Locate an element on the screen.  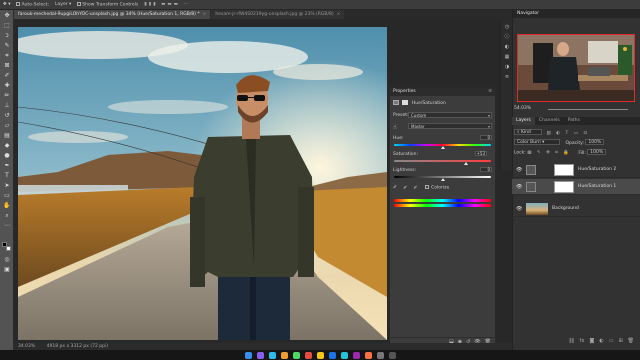
pen-icon: ✒ is located at coordinates (7, 165).